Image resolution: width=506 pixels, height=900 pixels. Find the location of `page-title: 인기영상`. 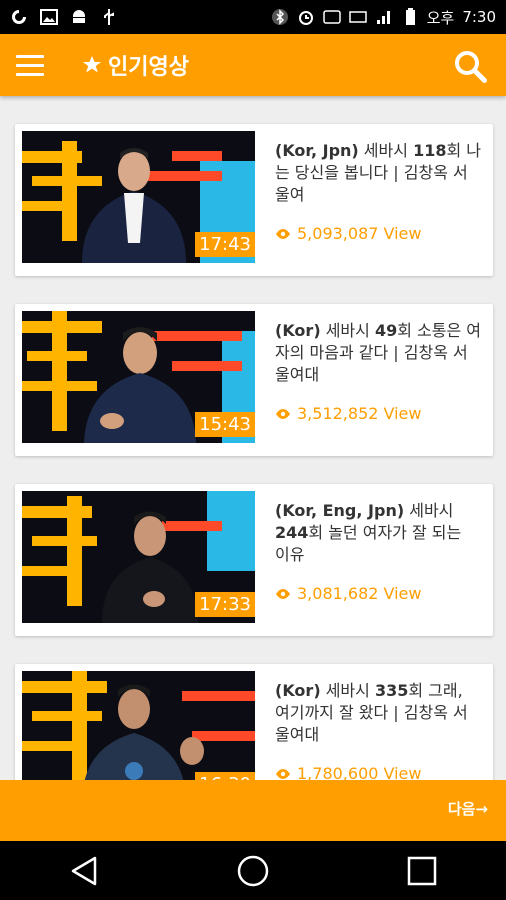

page-title: 인기영상 is located at coordinates (135, 65).